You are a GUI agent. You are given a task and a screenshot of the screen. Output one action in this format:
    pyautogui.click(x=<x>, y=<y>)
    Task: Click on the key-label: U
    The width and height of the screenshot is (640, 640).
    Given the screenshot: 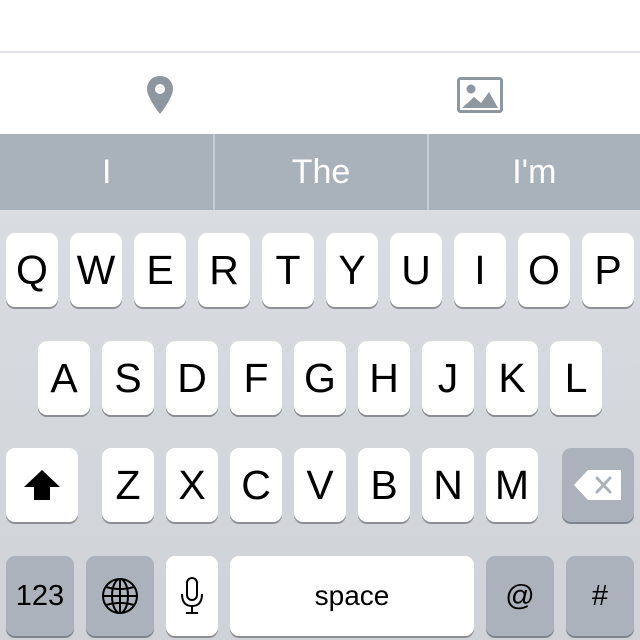 What is the action you would take?
    pyautogui.click(x=416, y=269)
    